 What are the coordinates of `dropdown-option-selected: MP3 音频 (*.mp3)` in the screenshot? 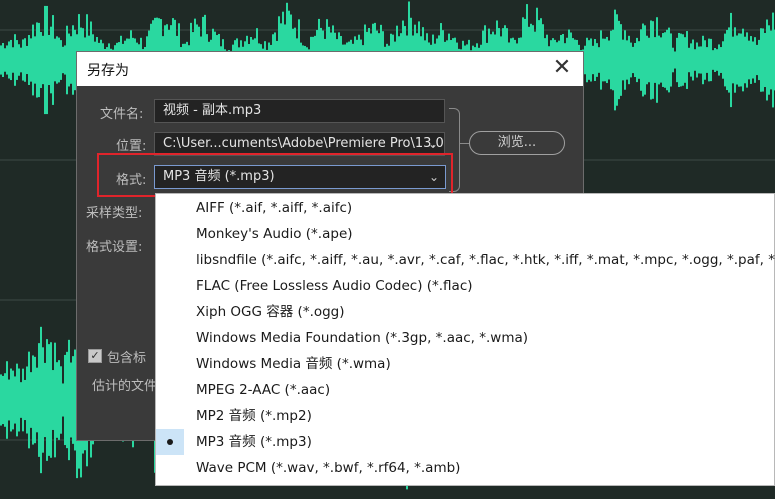 It's located at (465, 442).